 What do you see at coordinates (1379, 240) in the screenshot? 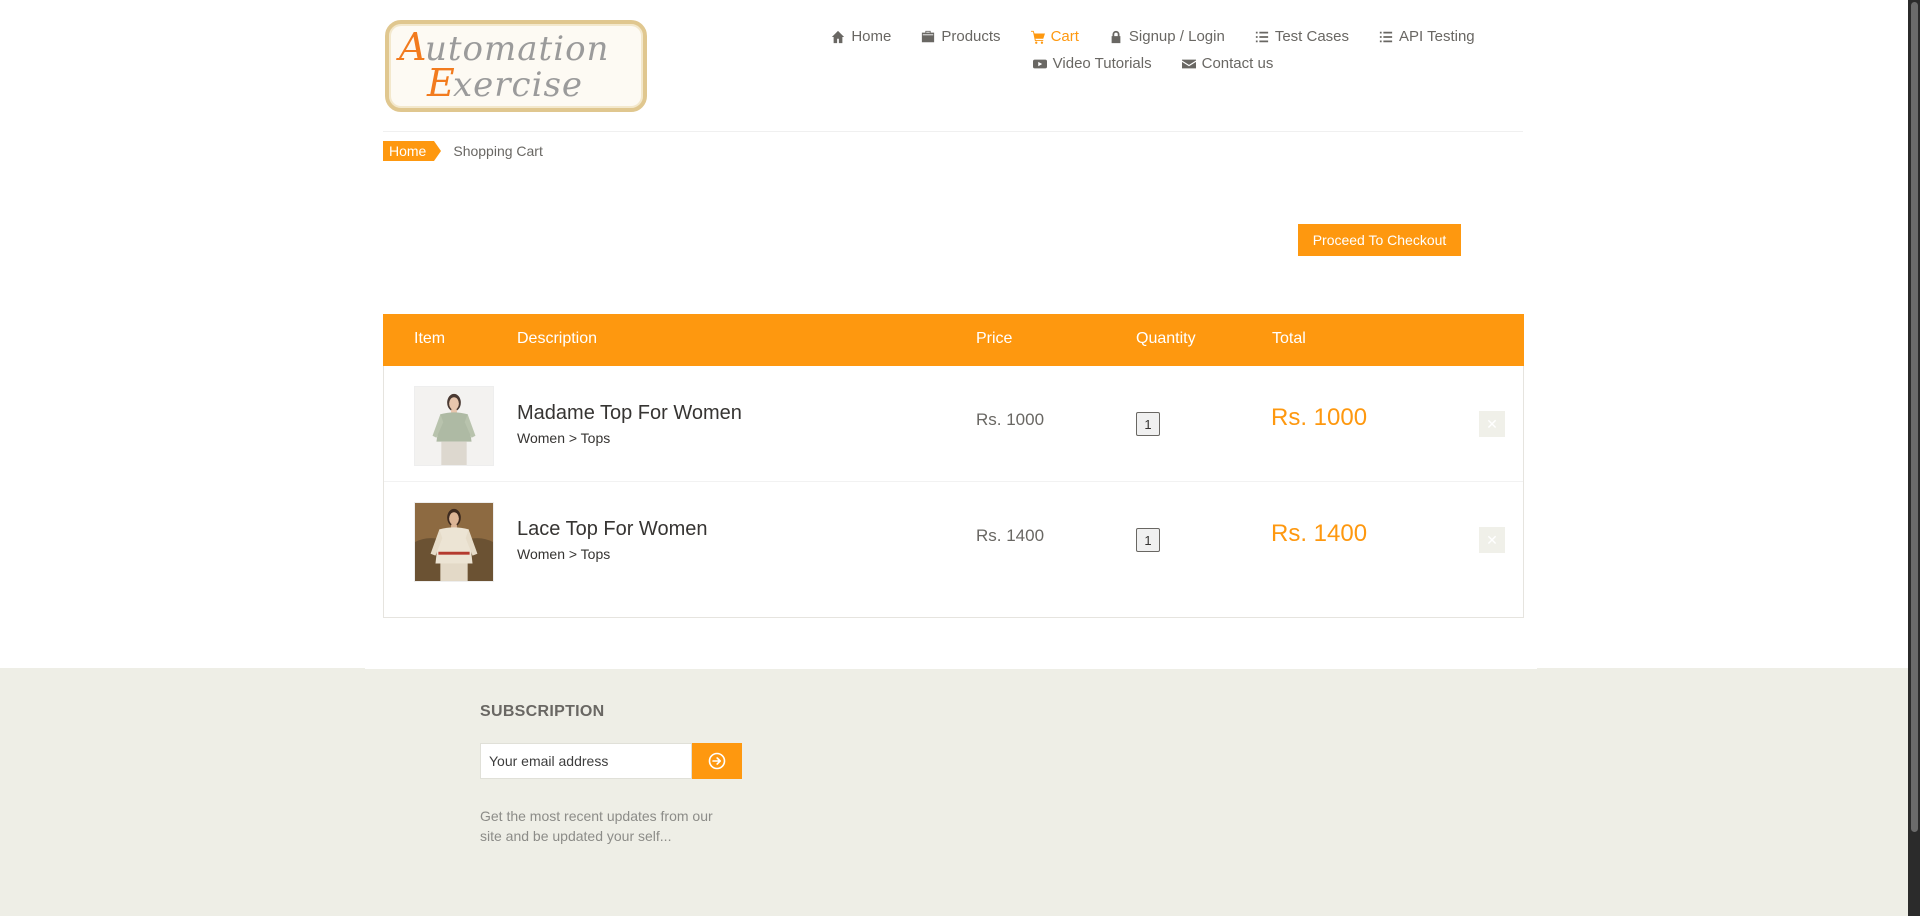
I see `proceed-to-checkout-button: Proceed To Checkout` at bounding box center [1379, 240].